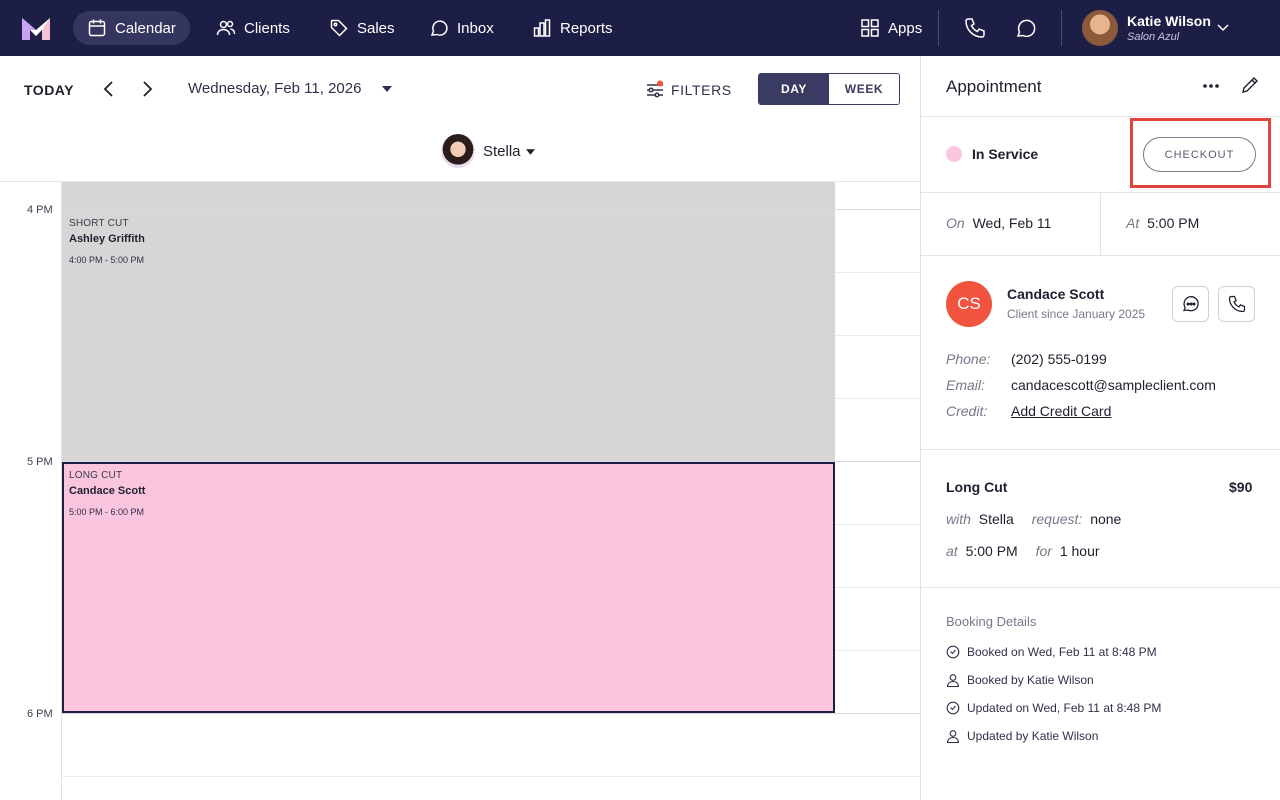 This screenshot has width=1280, height=800. What do you see at coordinates (1106, 519) in the screenshot?
I see `request-value: none` at bounding box center [1106, 519].